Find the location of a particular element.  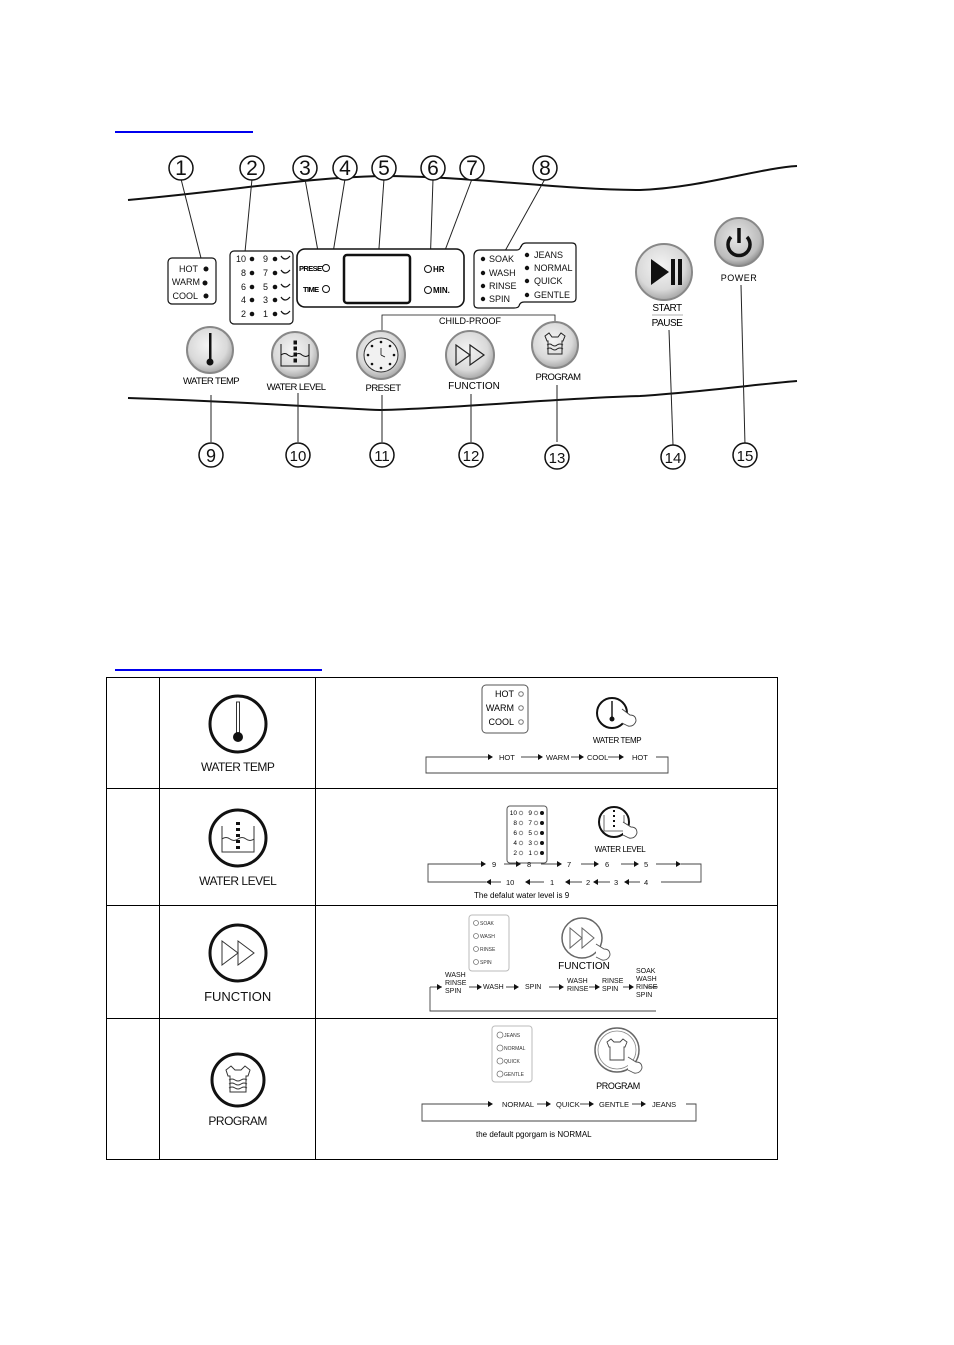

hr-indicator-label: HR is located at coordinates (439, 269).